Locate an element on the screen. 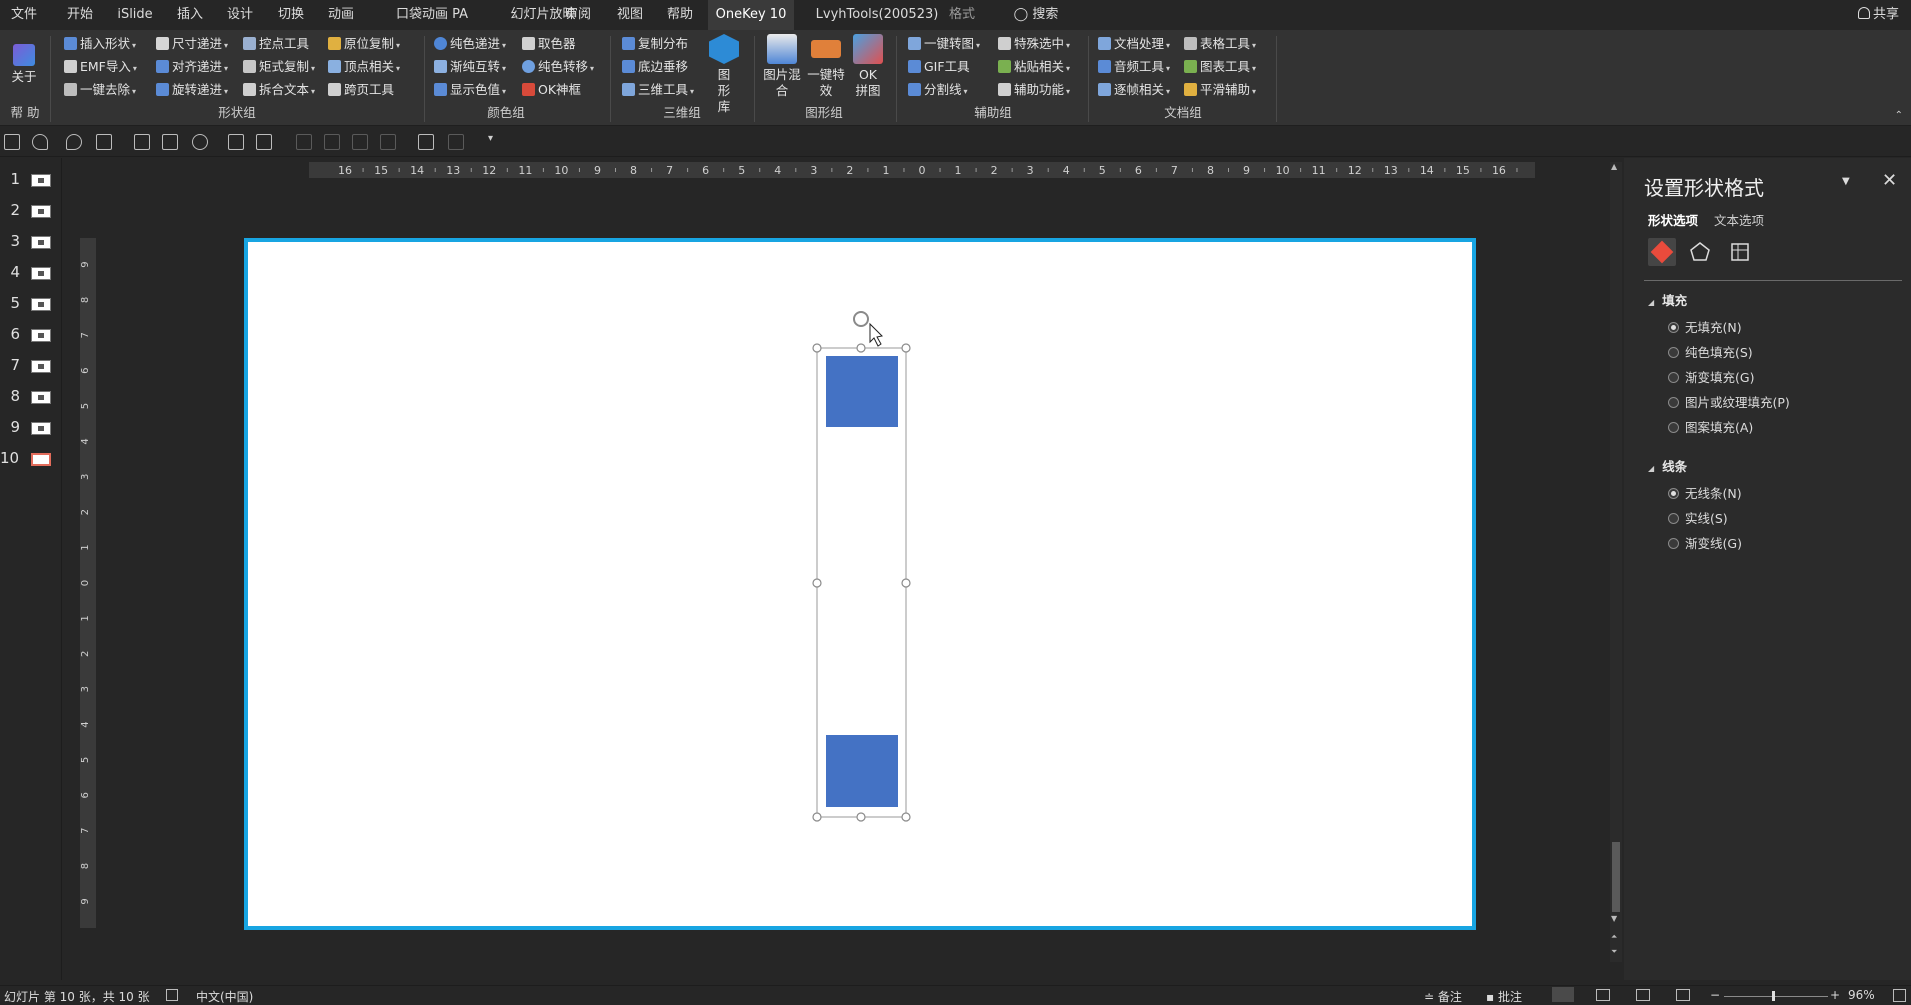 This screenshot has height=1005, width=1911. shape-library-button: 图形库 is located at coordinates (724, 74).